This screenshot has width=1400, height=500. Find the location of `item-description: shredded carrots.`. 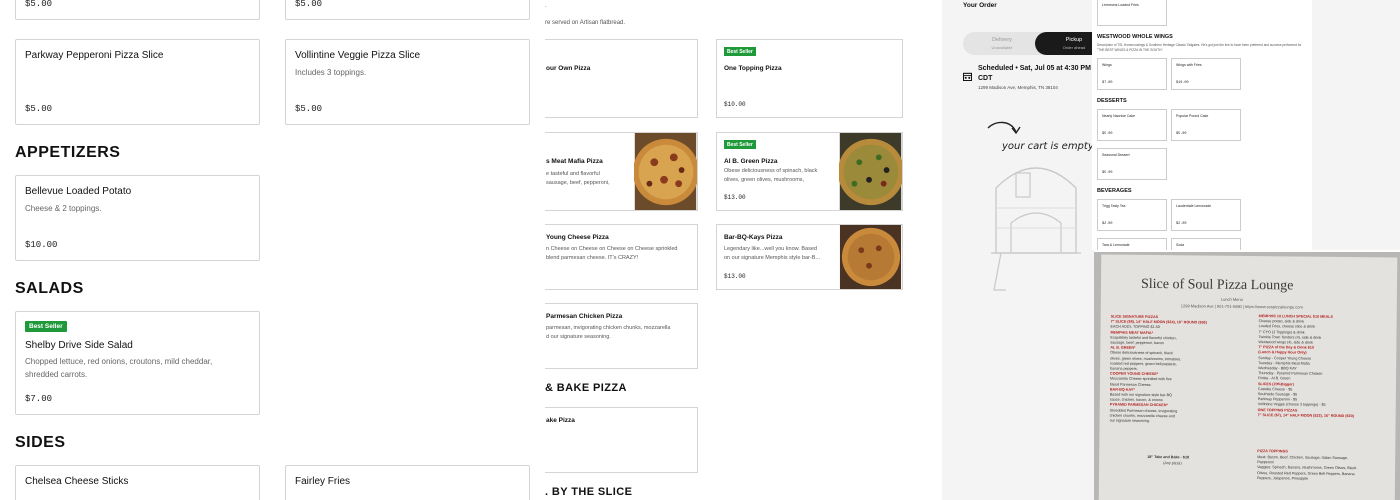

item-description: shredded carrots. is located at coordinates (56, 374).